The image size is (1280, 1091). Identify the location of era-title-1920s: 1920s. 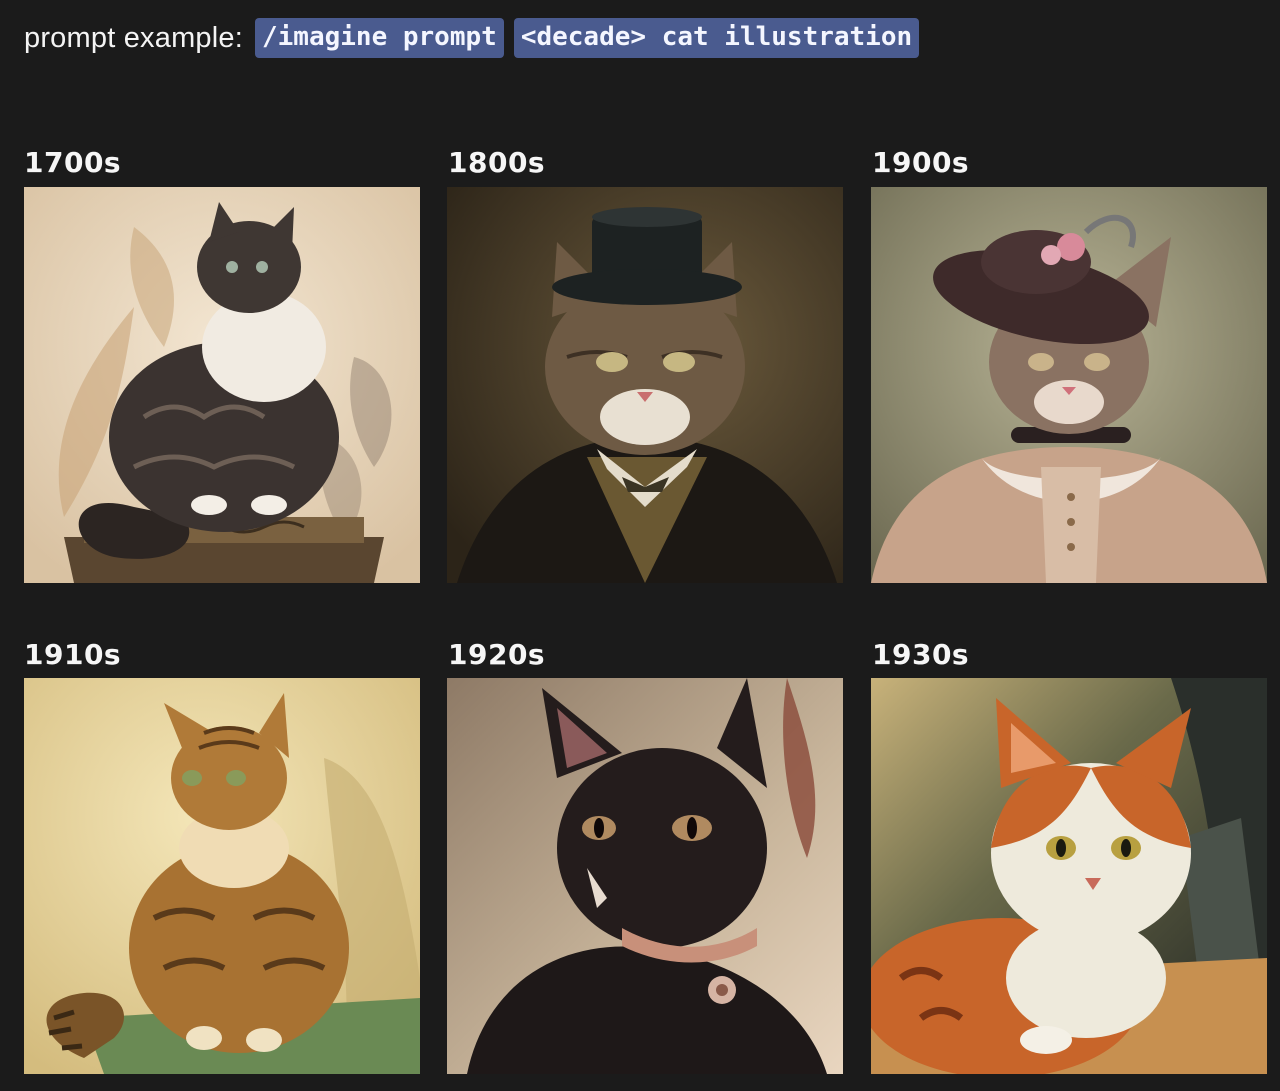
(497, 654).